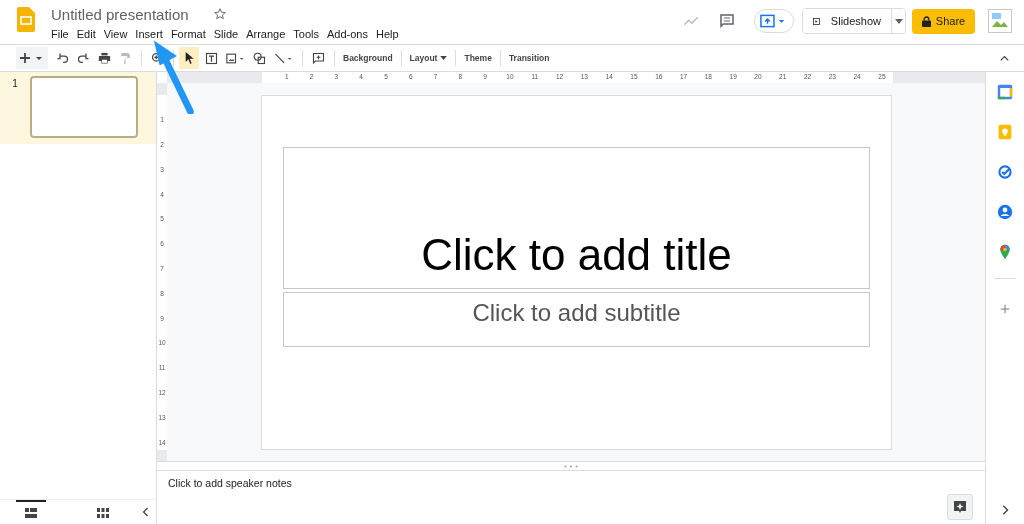 The width and height of the screenshot is (1024, 524). I want to click on sparkle-comment-icon, so click(960, 507).